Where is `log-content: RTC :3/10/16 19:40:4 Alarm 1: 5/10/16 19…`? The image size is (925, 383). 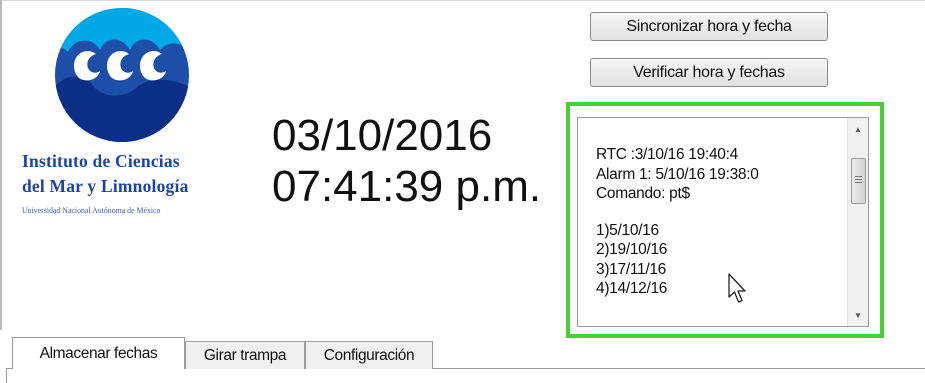 log-content: RTC :3/10/16 19:40:4 Alarm 1: 5/10/16 19… is located at coordinates (716, 222).